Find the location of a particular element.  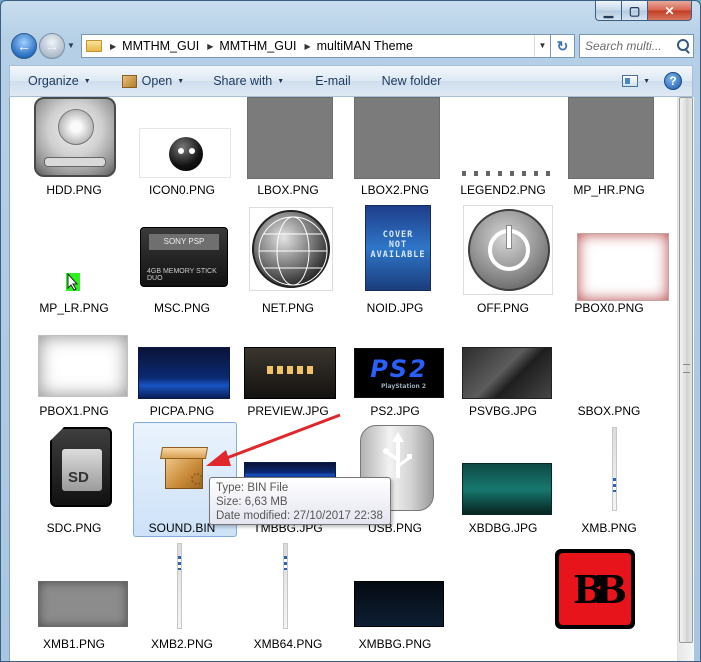

caption-buttons: ▁ ▢ ✕ is located at coordinates (643, 11).